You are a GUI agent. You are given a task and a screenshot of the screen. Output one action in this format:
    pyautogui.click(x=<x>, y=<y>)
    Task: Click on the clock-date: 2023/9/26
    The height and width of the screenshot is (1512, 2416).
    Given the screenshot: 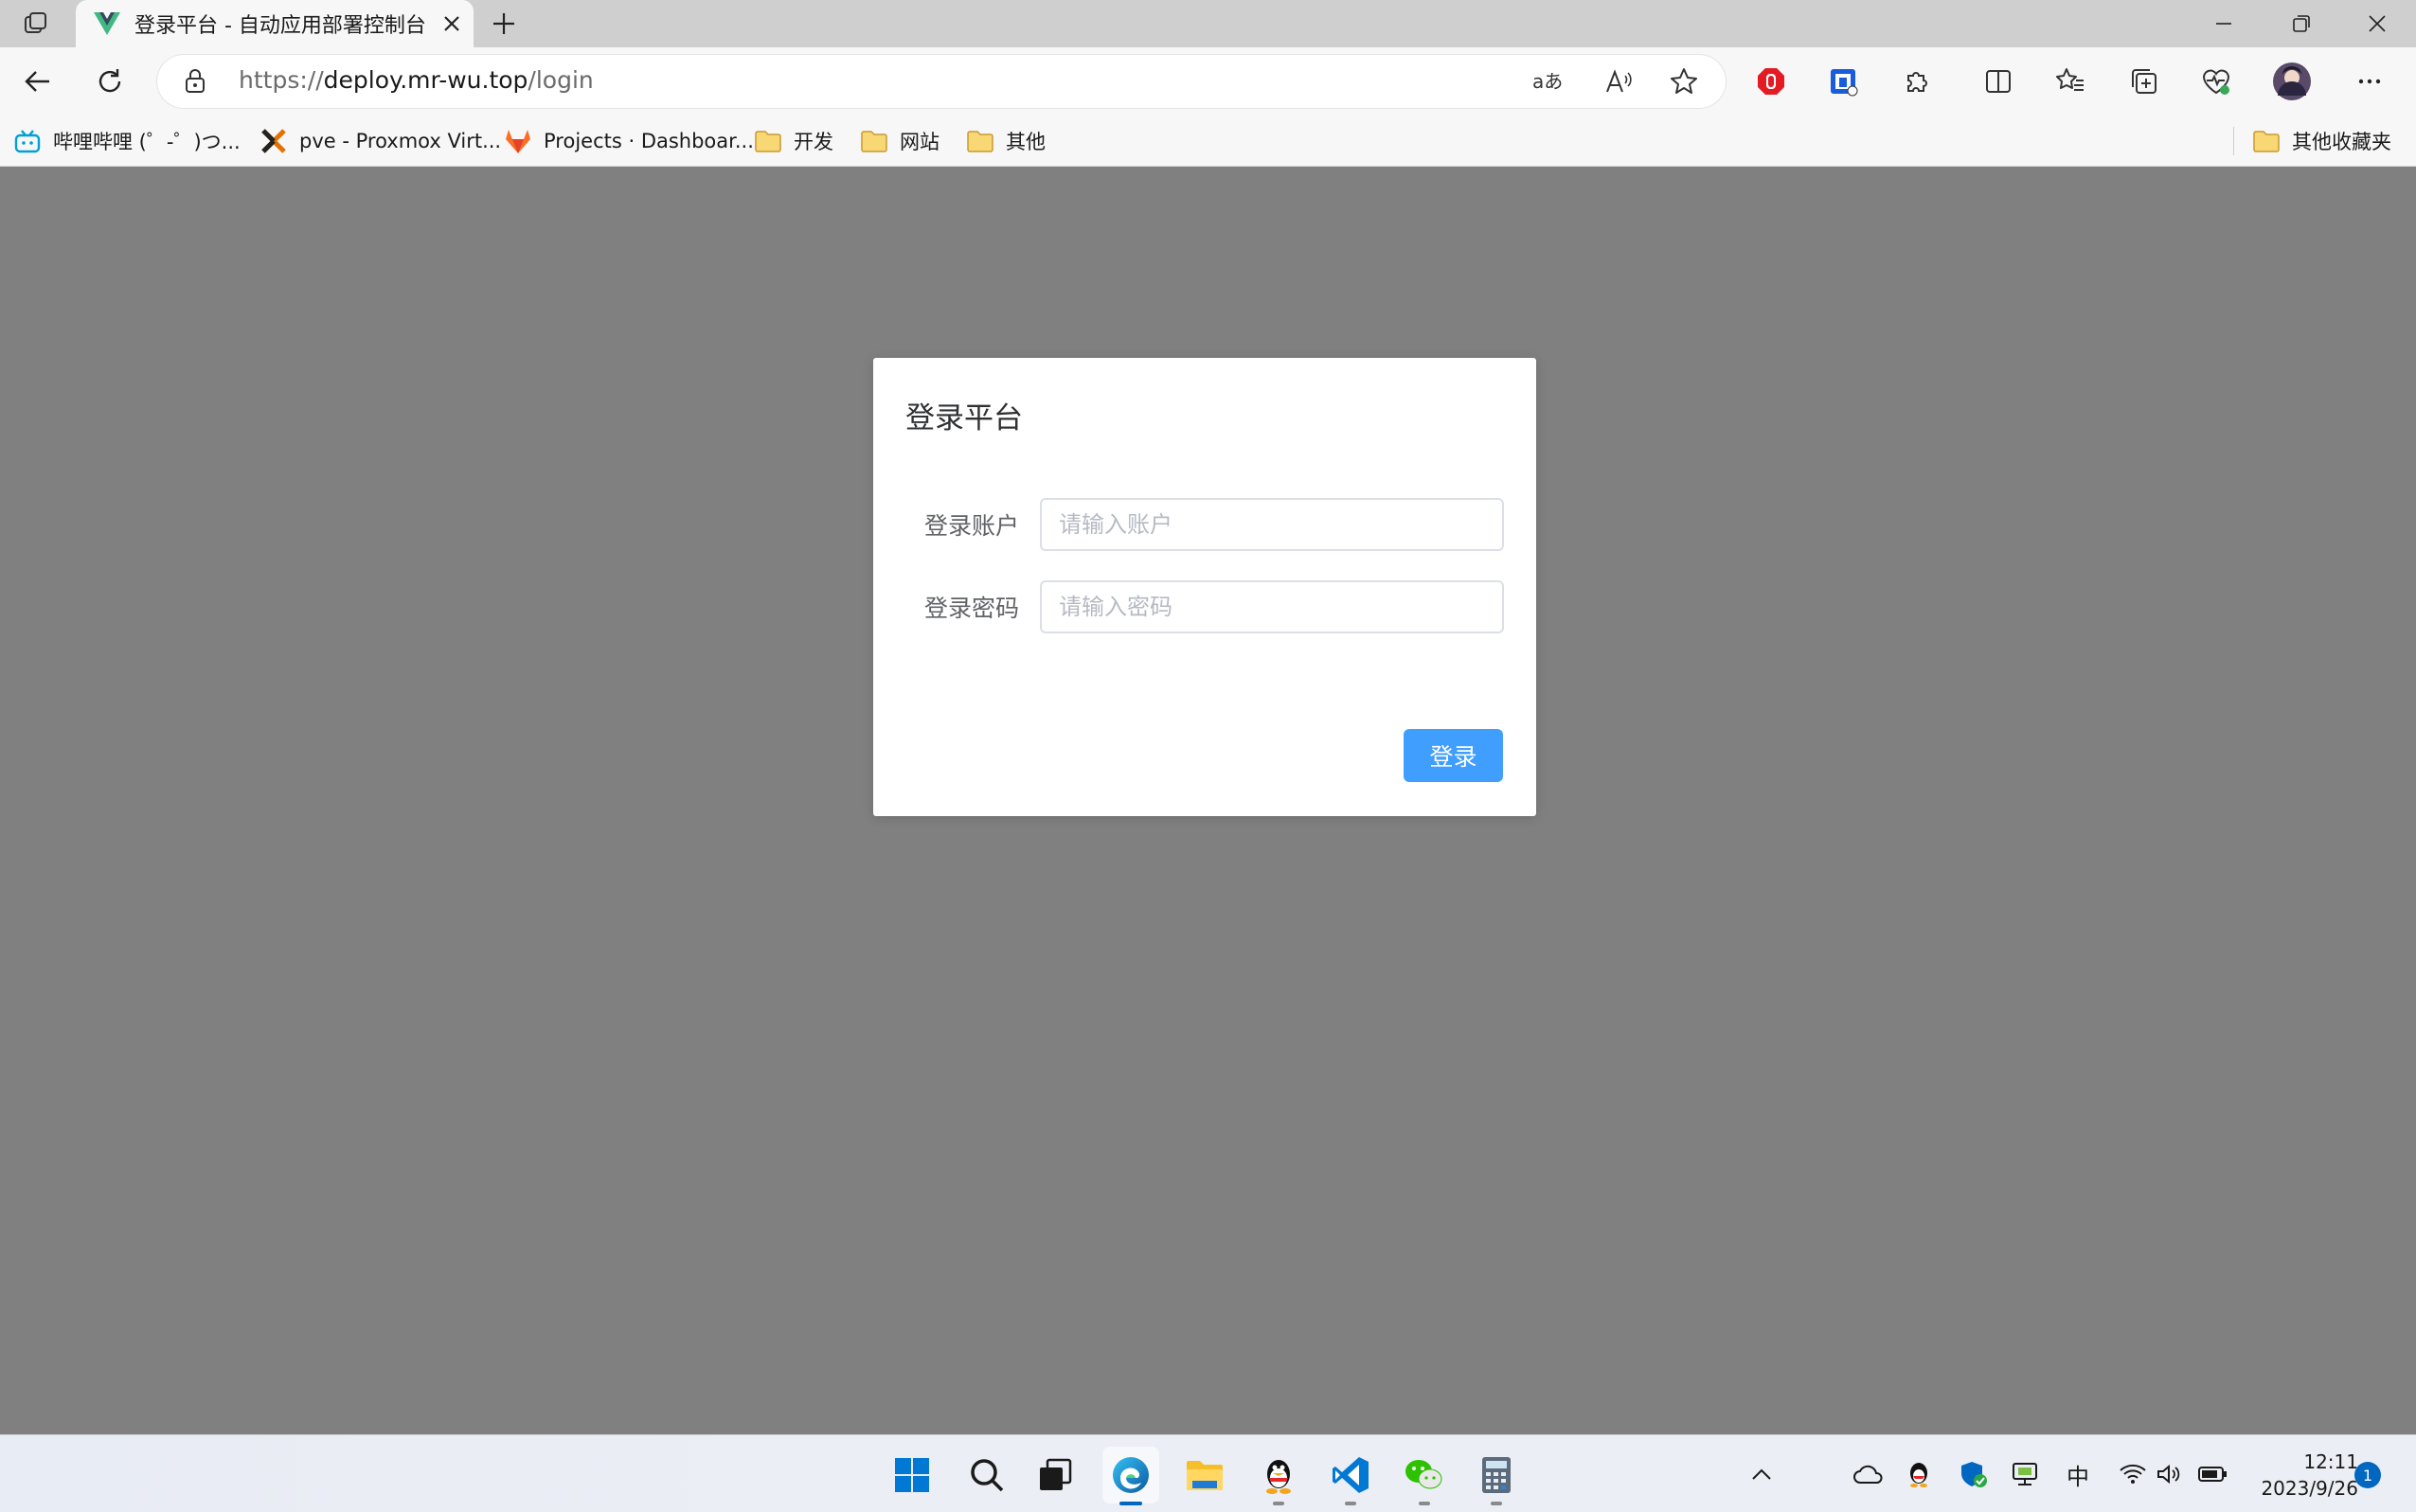 What is the action you would take?
    pyautogui.click(x=2309, y=1488)
    